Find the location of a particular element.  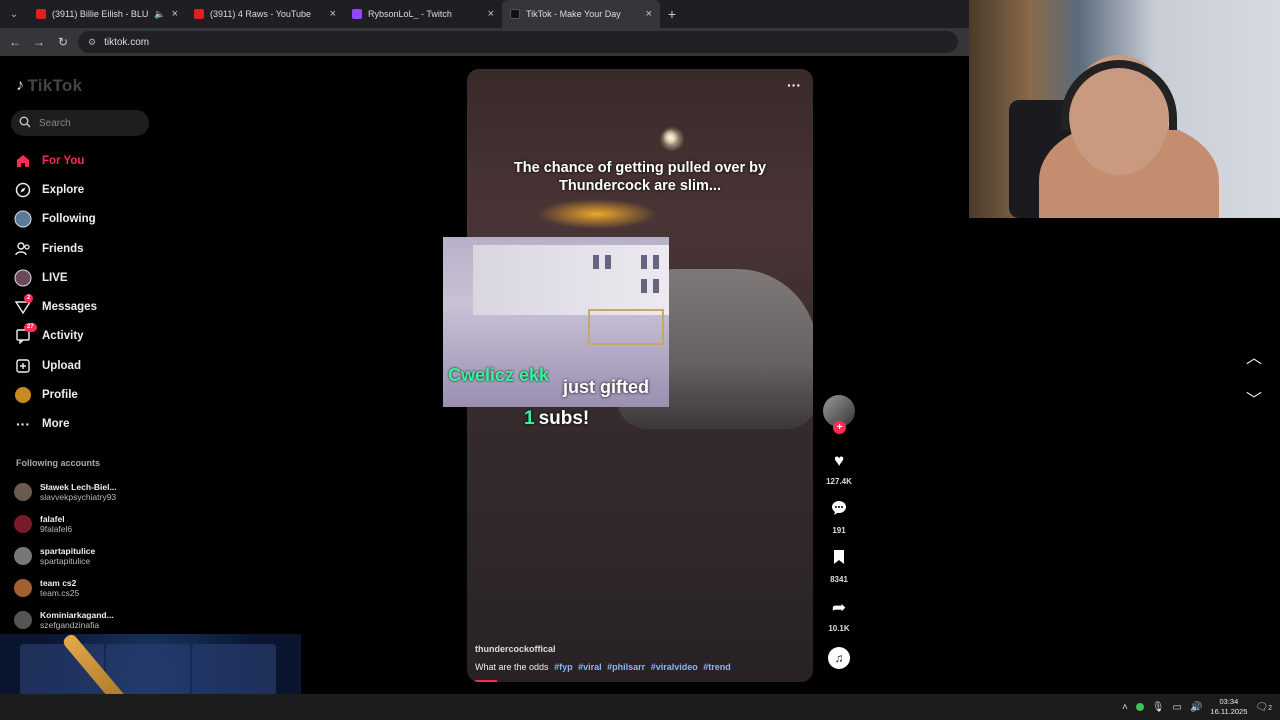

tab-tiktok: TikTok - Make Your Day × is located at coordinates (581, 14).